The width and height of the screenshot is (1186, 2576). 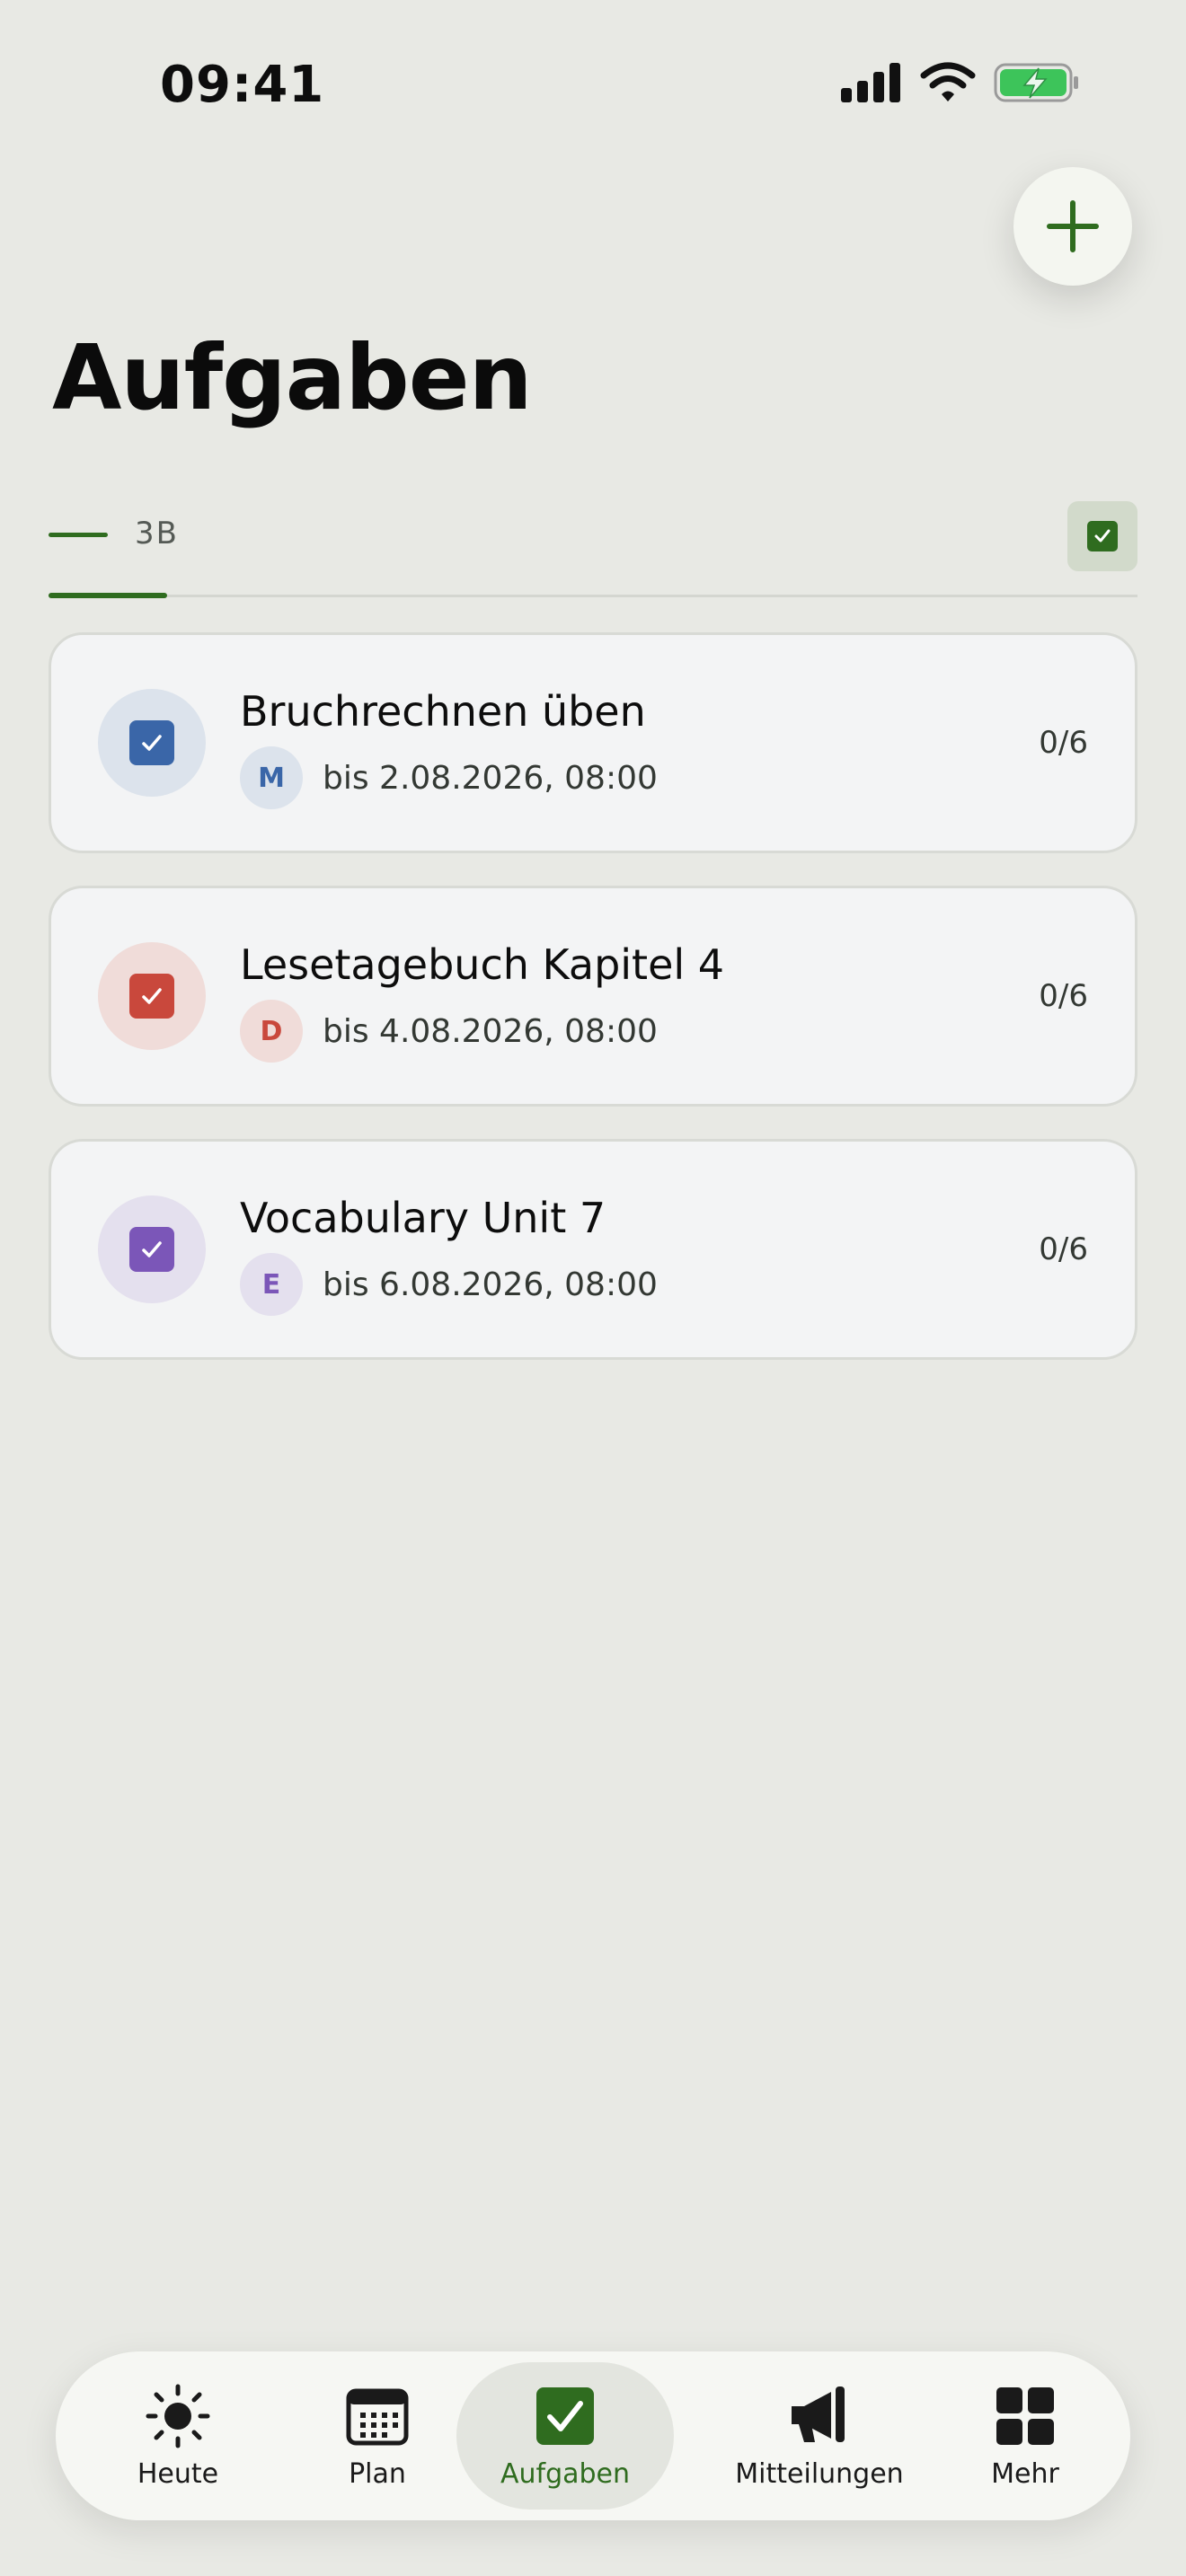 What do you see at coordinates (490, 778) in the screenshot?
I see `task-due-date: bis 2.08.2026, 08:00` at bounding box center [490, 778].